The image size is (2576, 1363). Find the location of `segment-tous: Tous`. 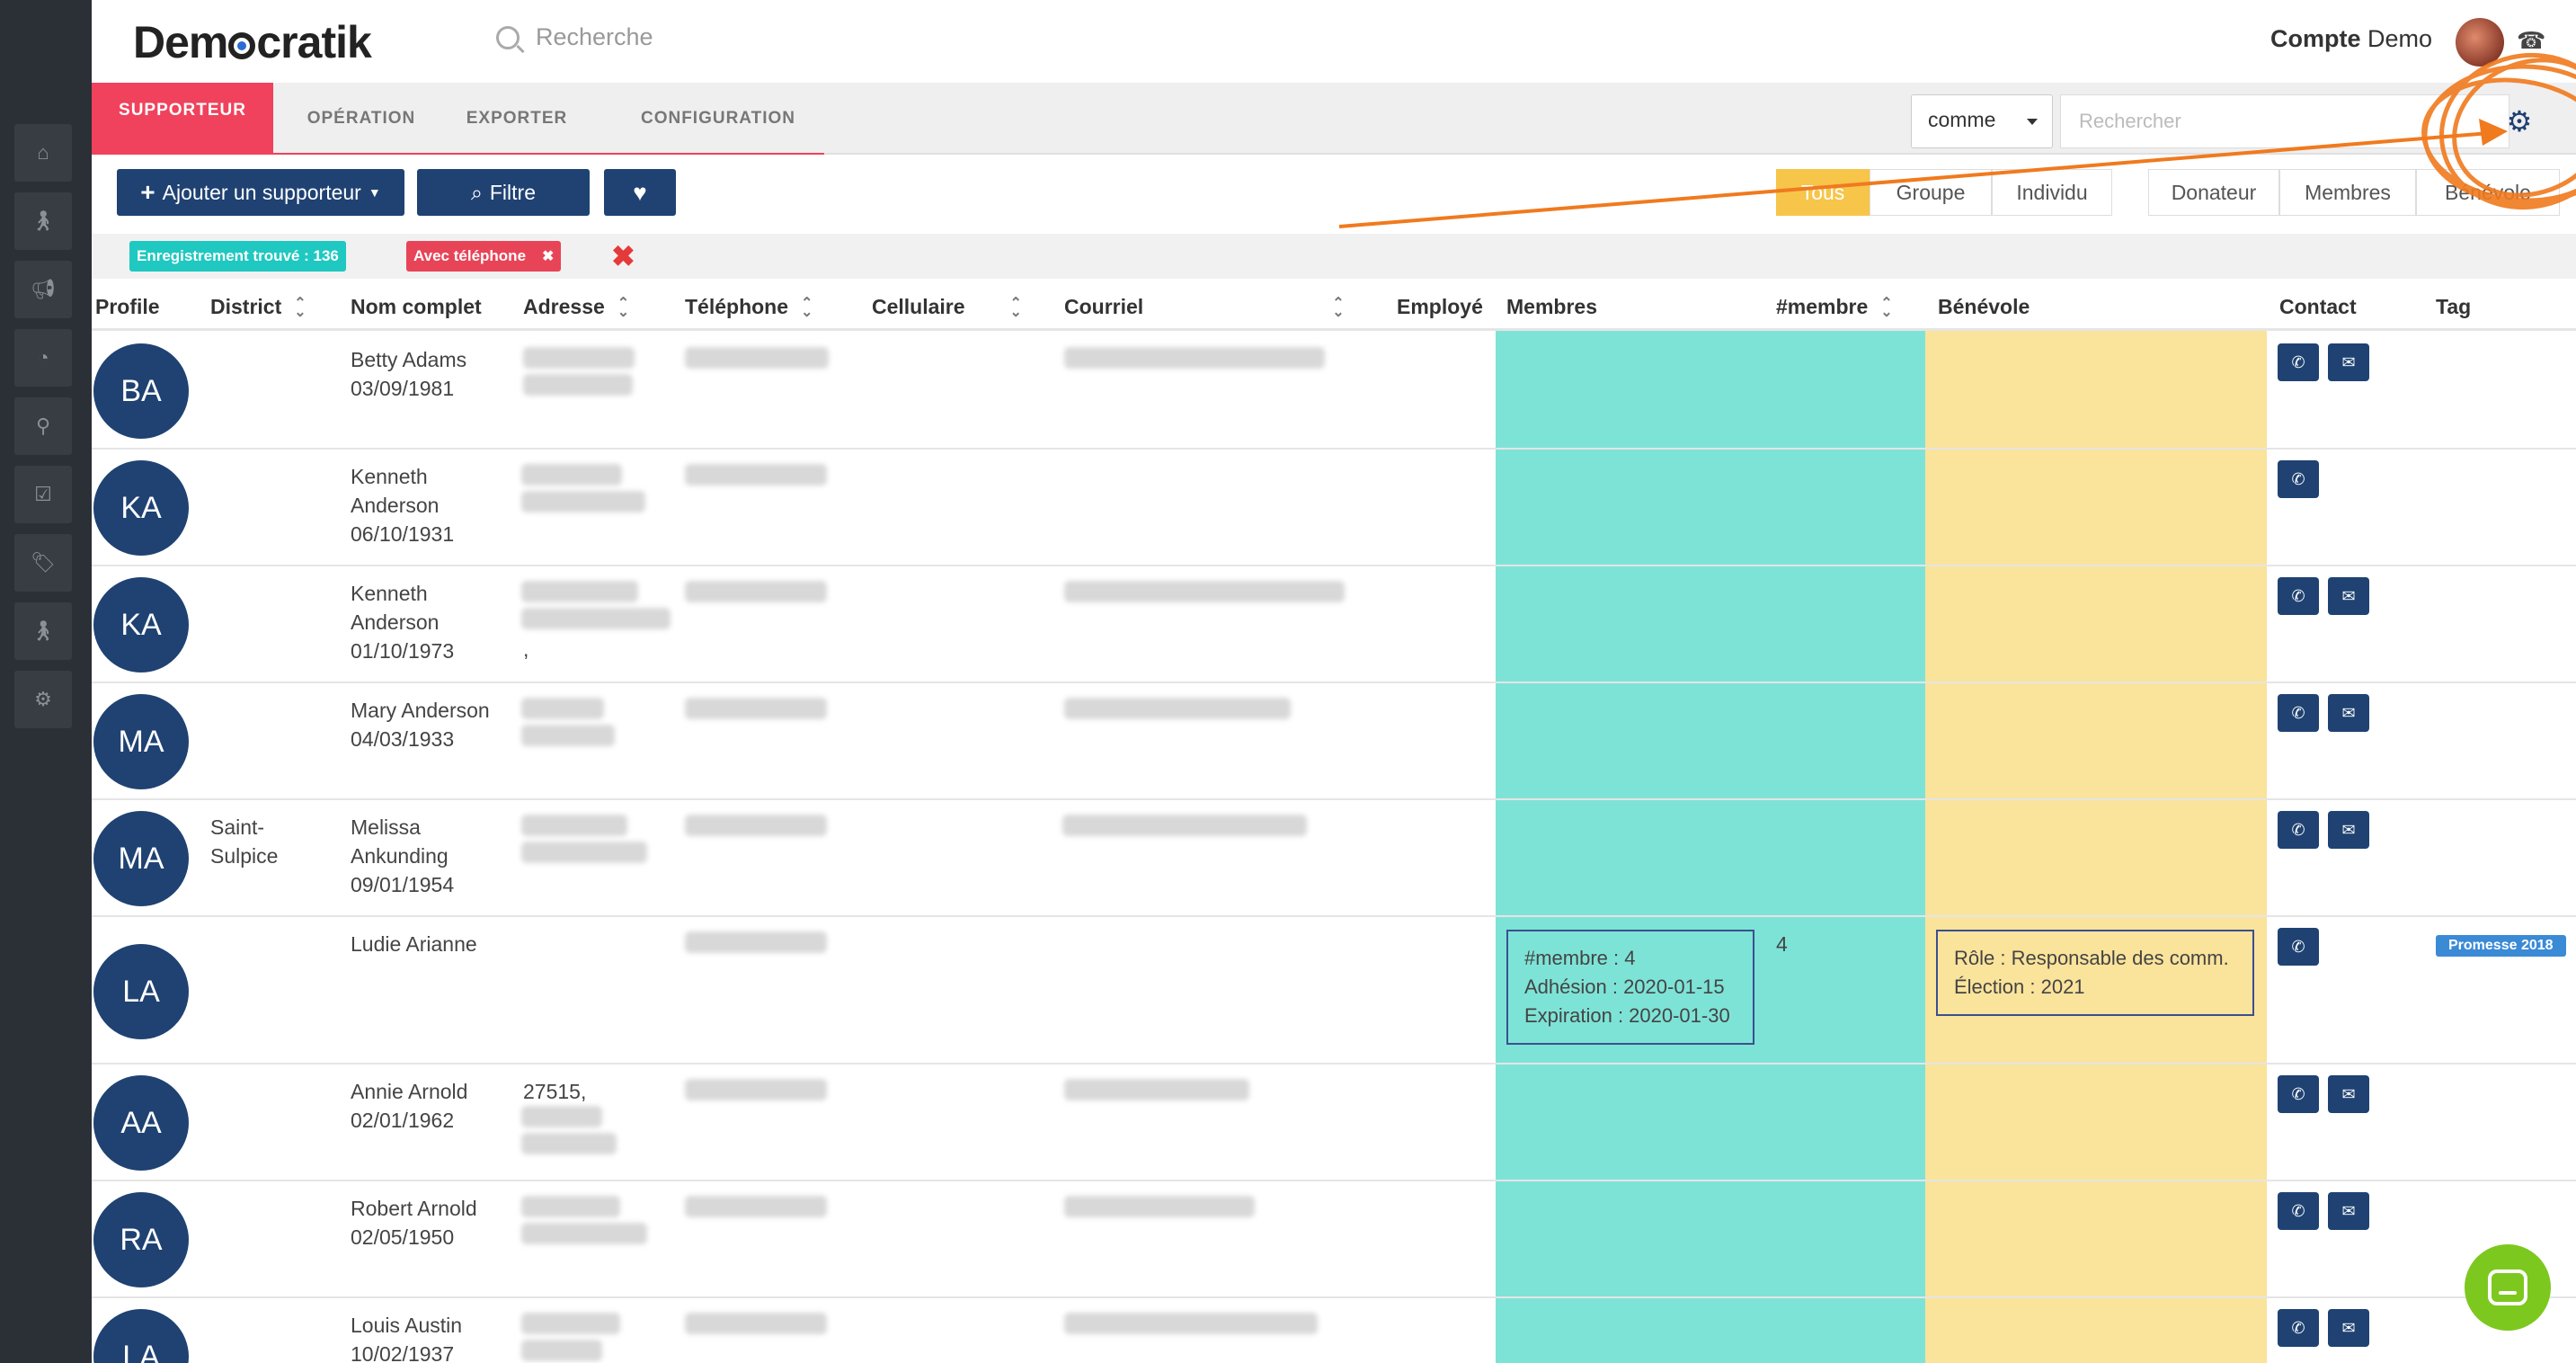

segment-tous: Tous is located at coordinates (1823, 192).